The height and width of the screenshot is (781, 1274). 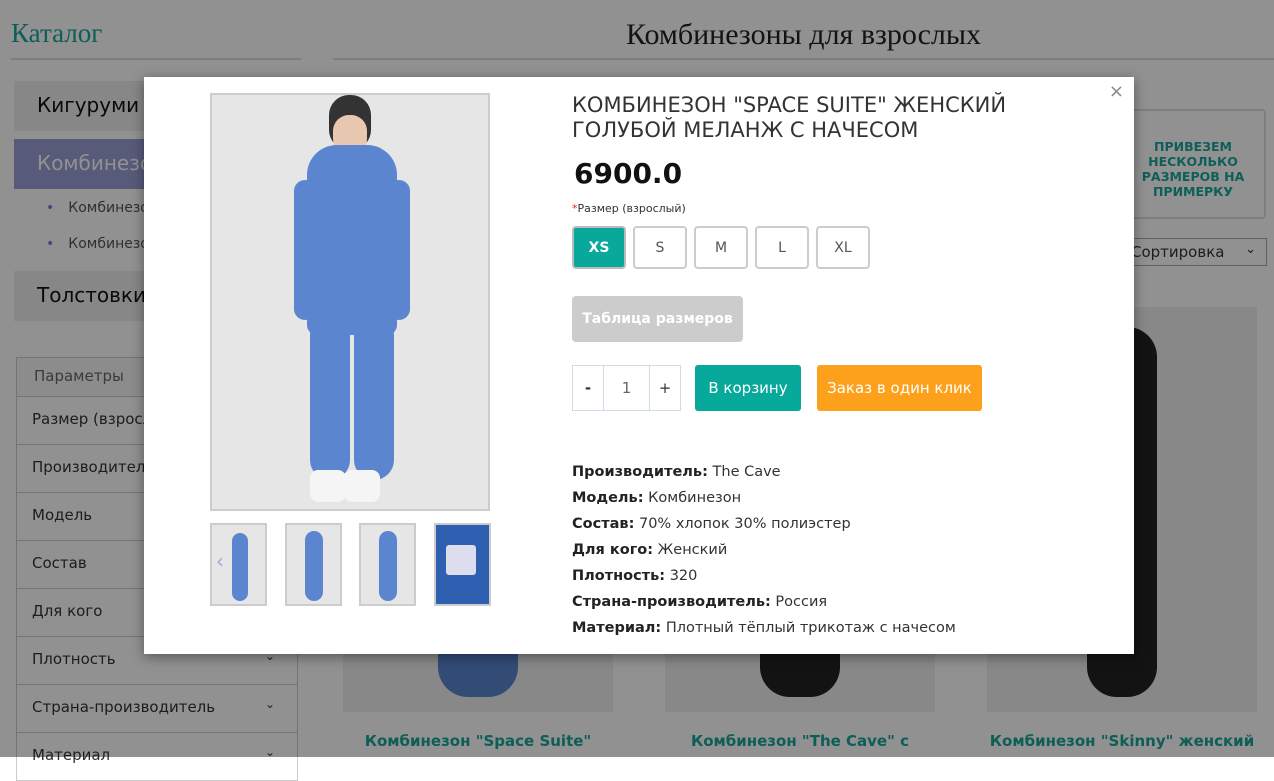 I want to click on chevron-left-icon: ‹, so click(x=220, y=561).